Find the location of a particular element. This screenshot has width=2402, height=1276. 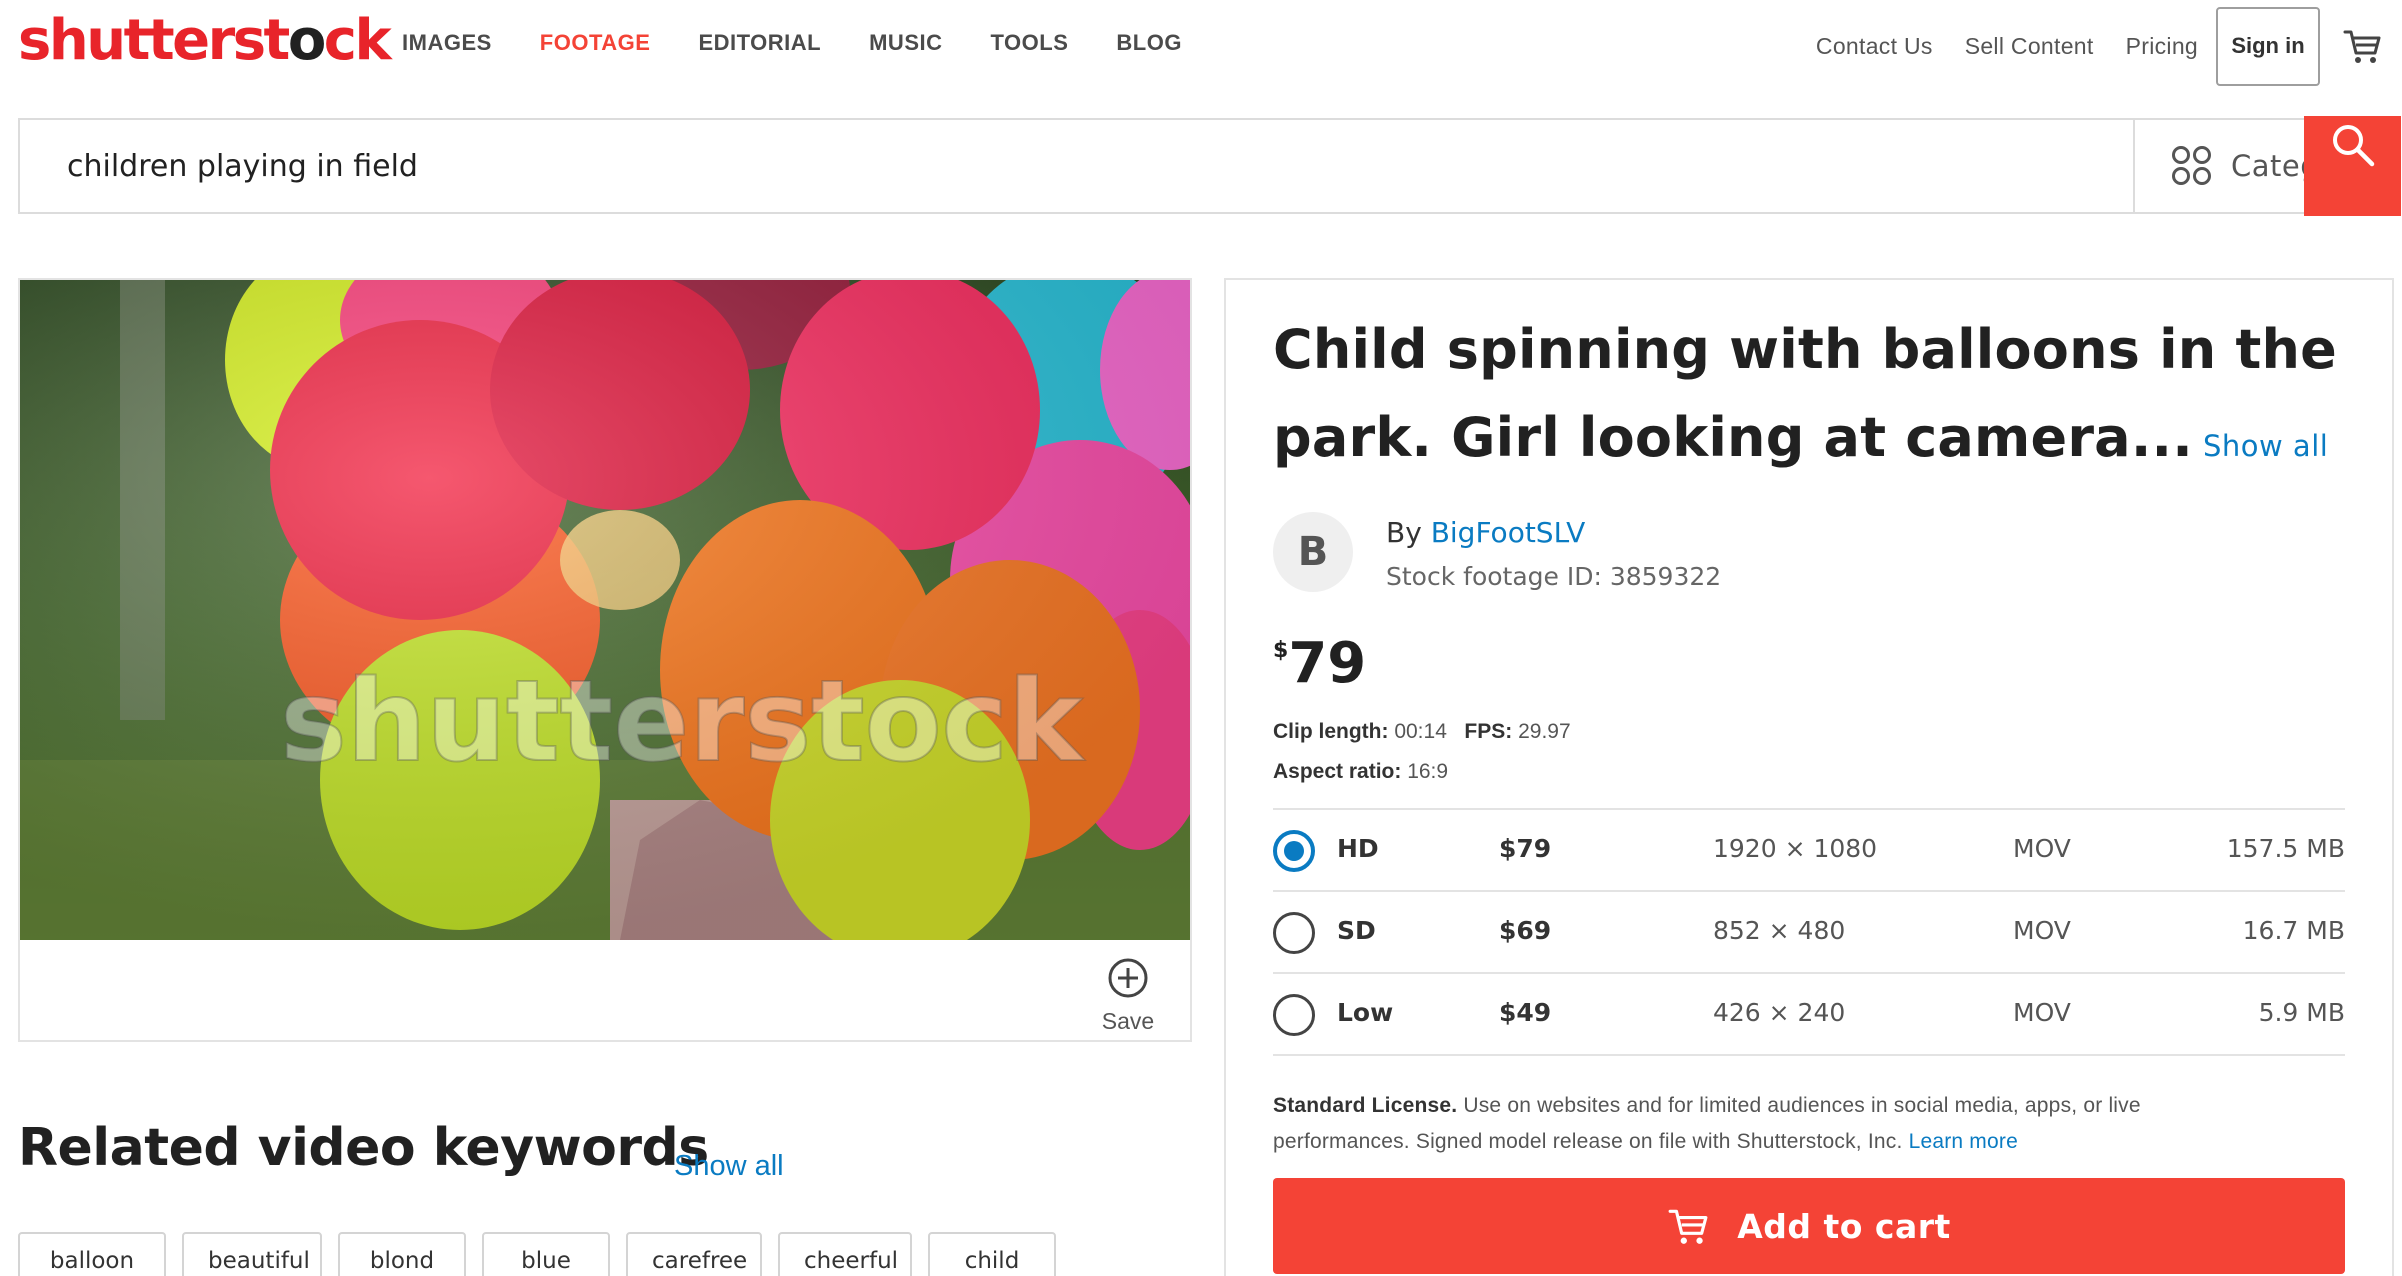

format-option-hd: HD $79 1920 × 1080 MOV 157.5 MB is located at coordinates (1809, 851).